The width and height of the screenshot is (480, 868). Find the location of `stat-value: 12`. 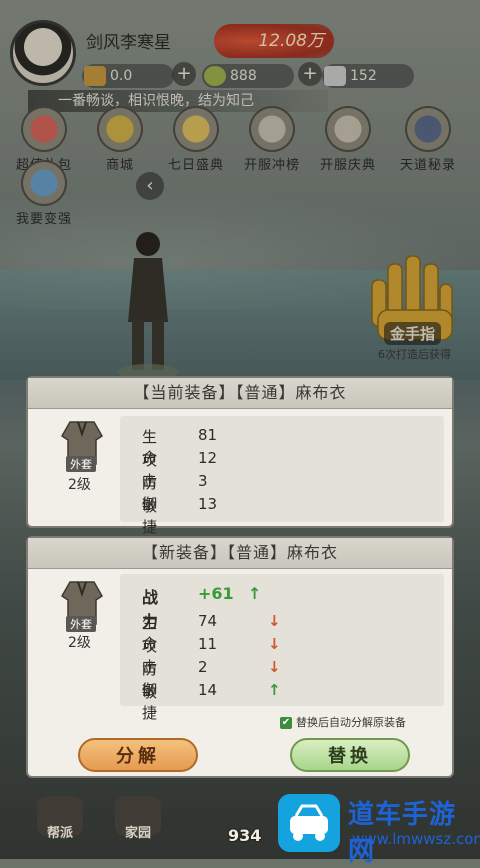

stat-value: 12 is located at coordinates (208, 458).